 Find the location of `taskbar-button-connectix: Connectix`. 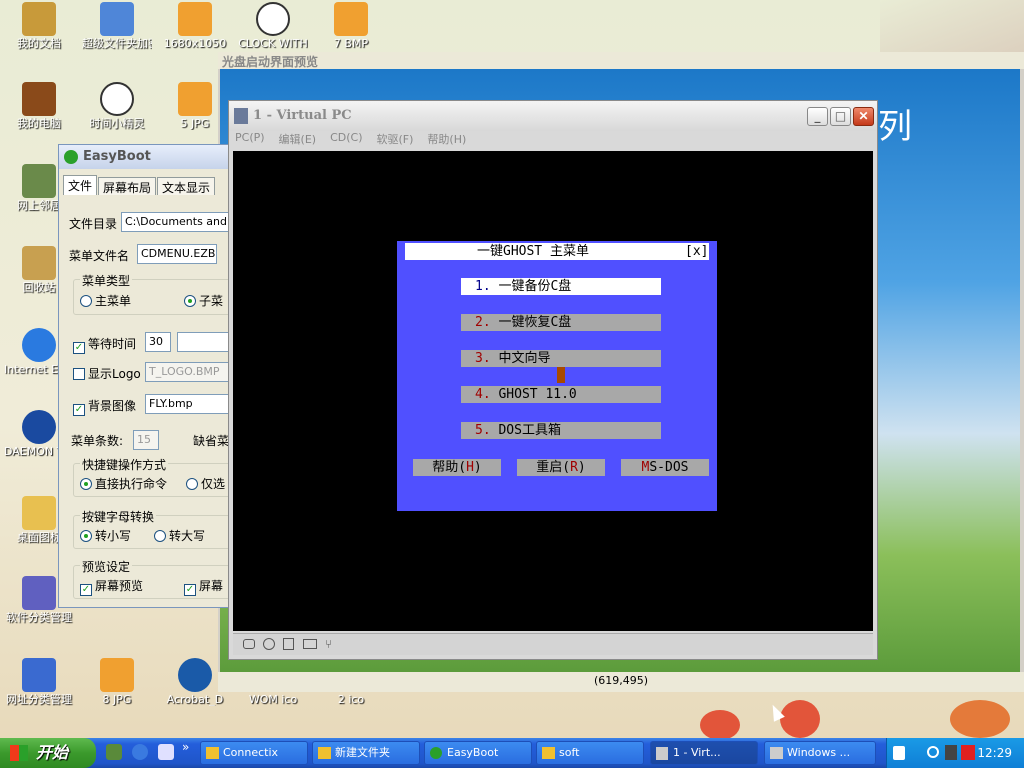

taskbar-button-connectix: Connectix is located at coordinates (254, 753).